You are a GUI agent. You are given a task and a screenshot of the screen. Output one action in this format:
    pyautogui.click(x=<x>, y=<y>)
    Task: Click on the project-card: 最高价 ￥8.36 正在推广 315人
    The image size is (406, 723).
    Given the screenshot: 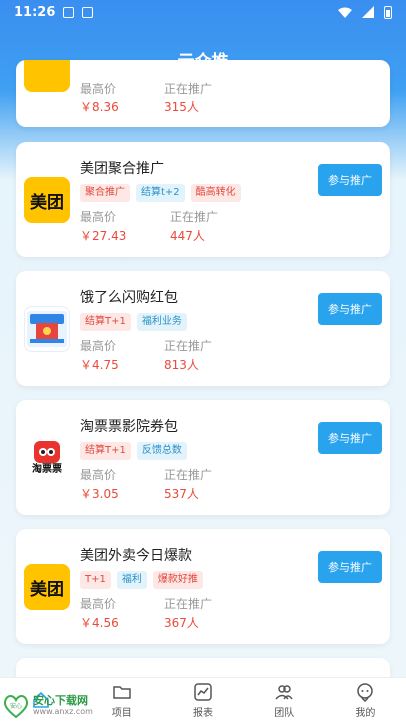 What is the action you would take?
    pyautogui.click(x=203, y=93)
    